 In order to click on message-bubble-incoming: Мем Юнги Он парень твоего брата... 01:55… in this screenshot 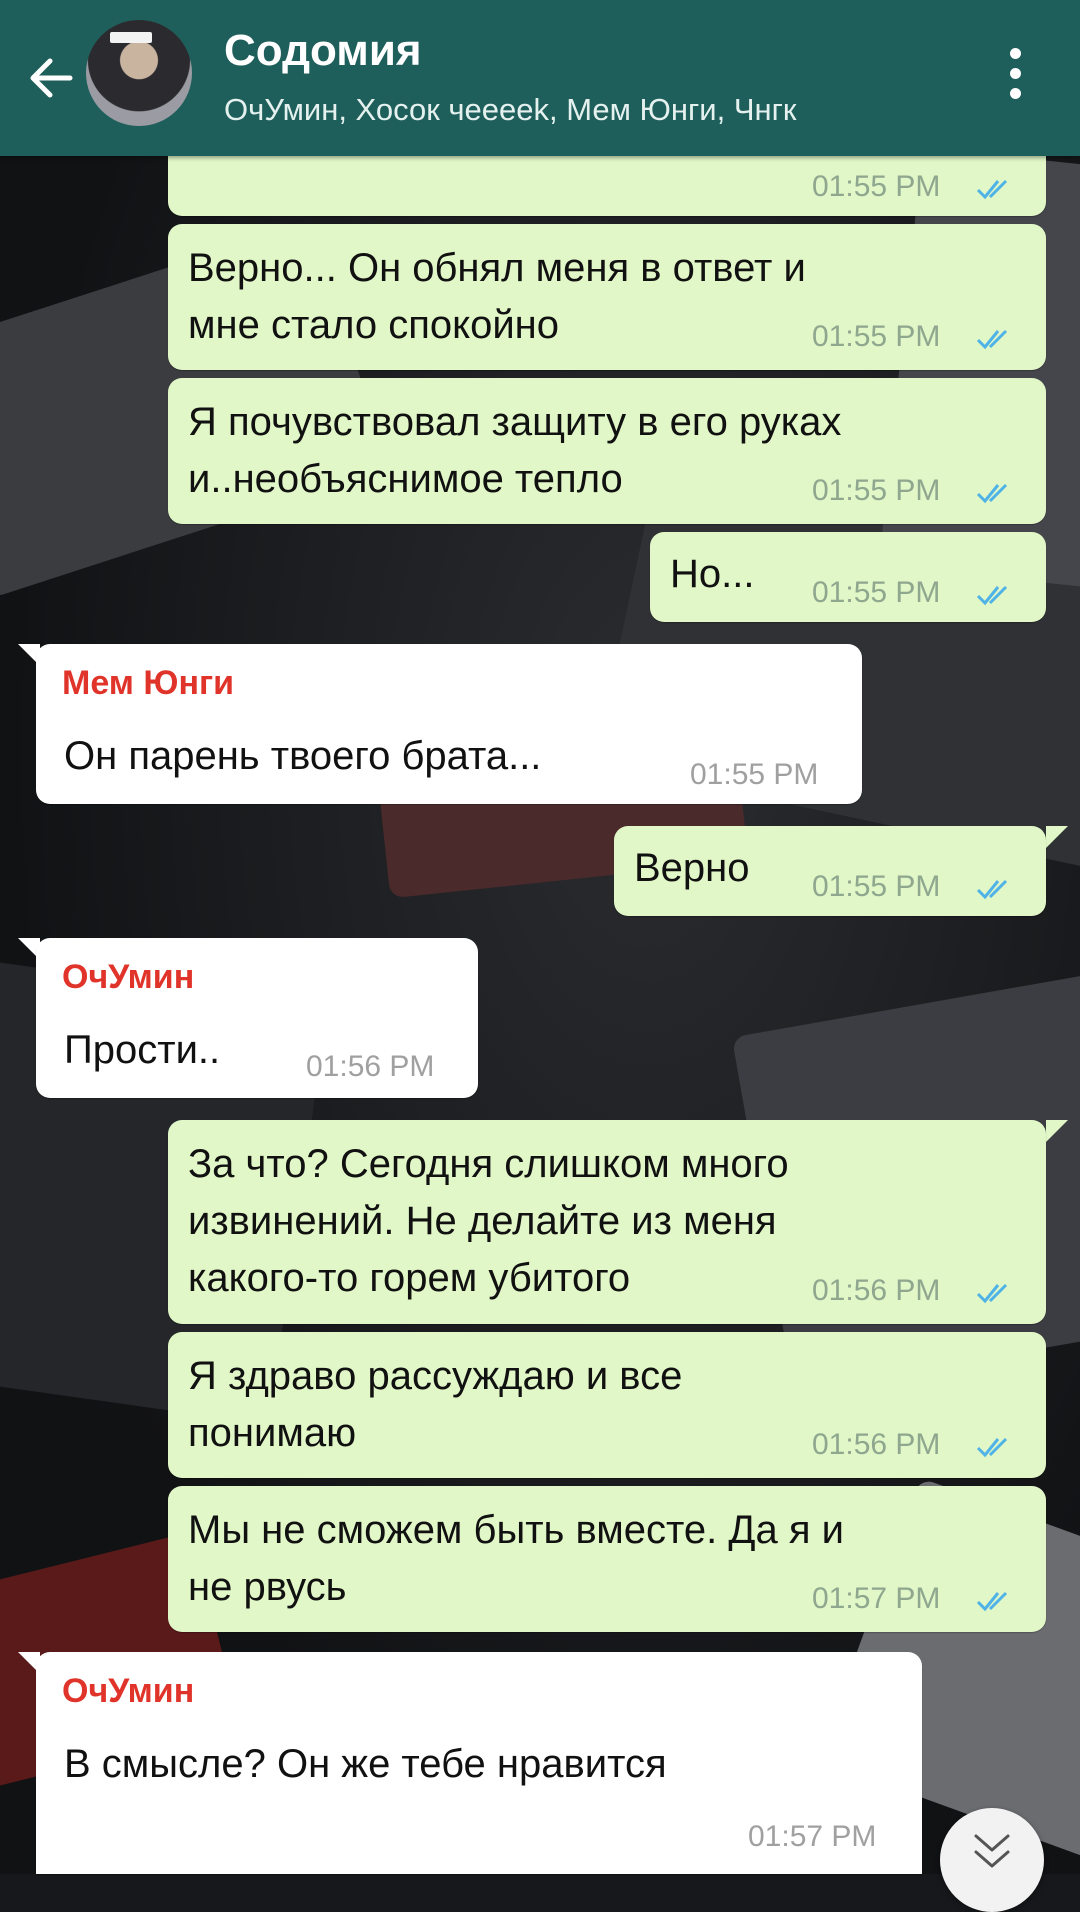, I will do `click(449, 724)`.